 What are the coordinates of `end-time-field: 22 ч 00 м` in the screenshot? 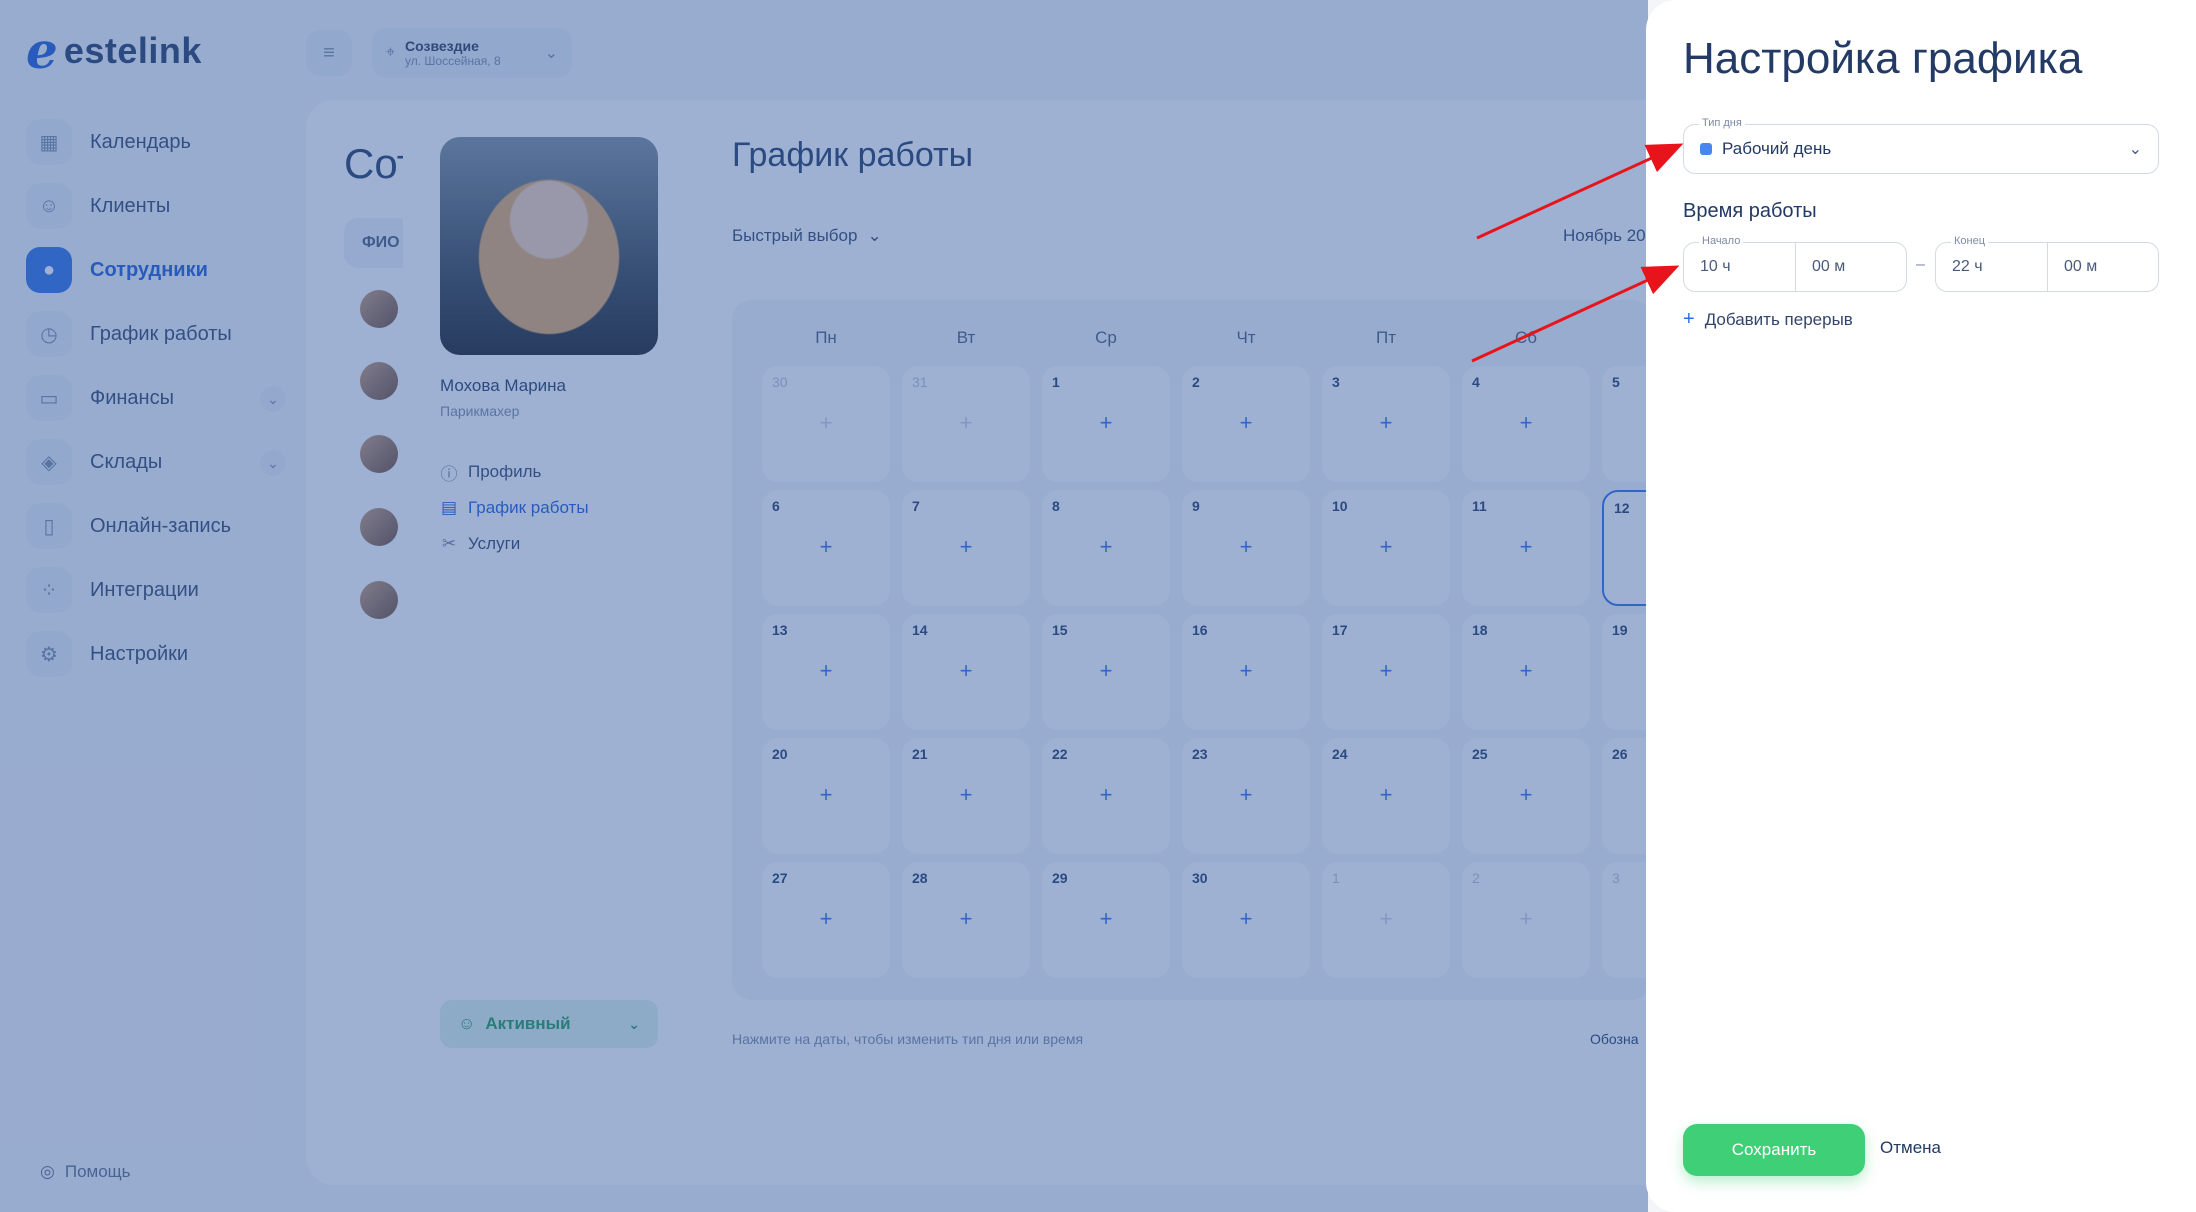 It's located at (2047, 267).